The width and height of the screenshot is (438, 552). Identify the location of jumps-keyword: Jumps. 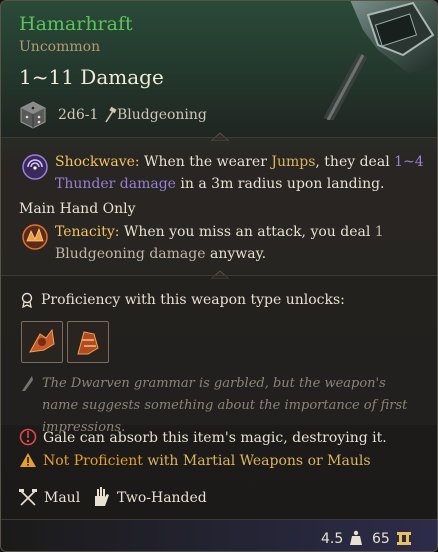
(293, 162).